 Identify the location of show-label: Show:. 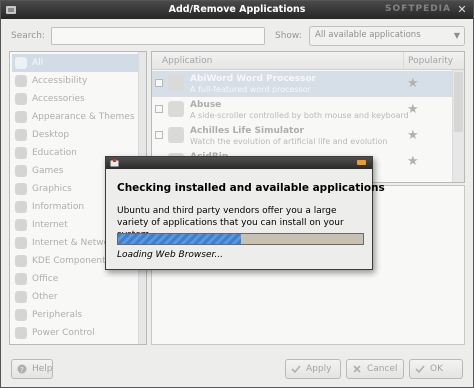
(288, 36).